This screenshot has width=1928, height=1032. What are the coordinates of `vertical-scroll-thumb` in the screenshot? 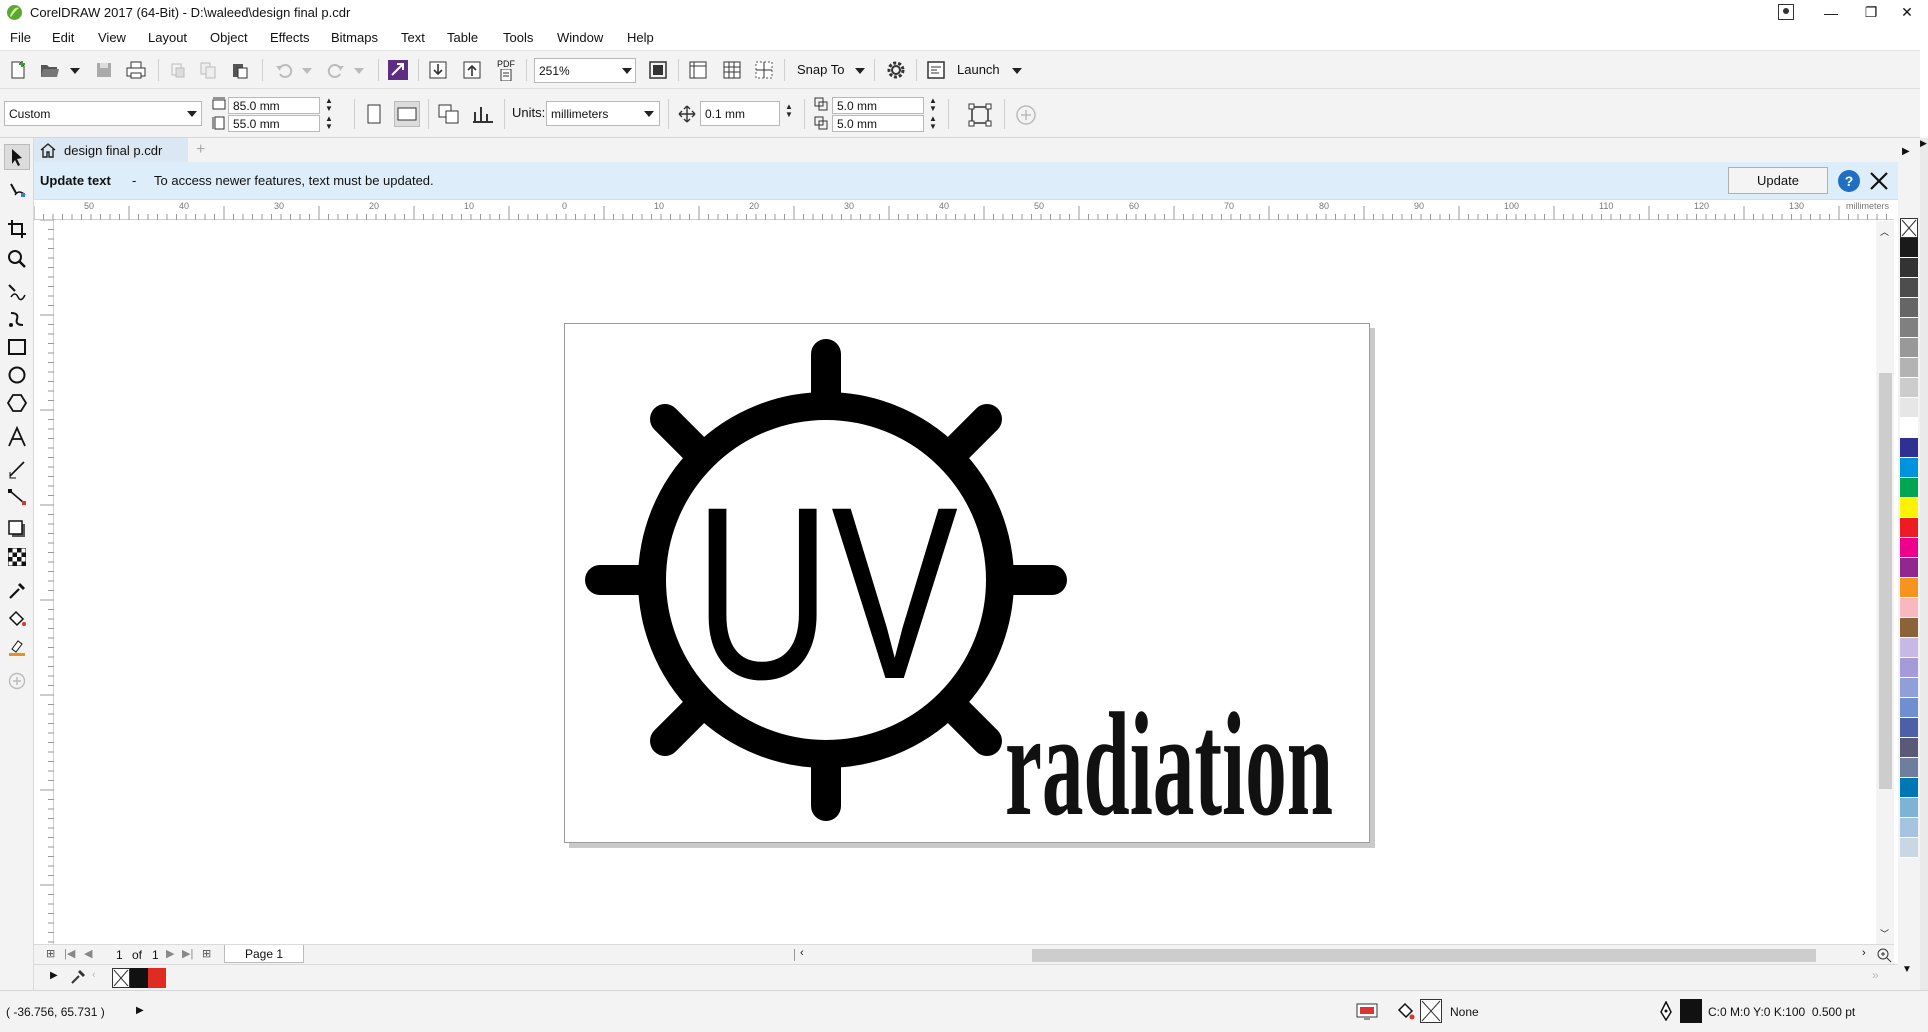 It's located at (1885, 581).